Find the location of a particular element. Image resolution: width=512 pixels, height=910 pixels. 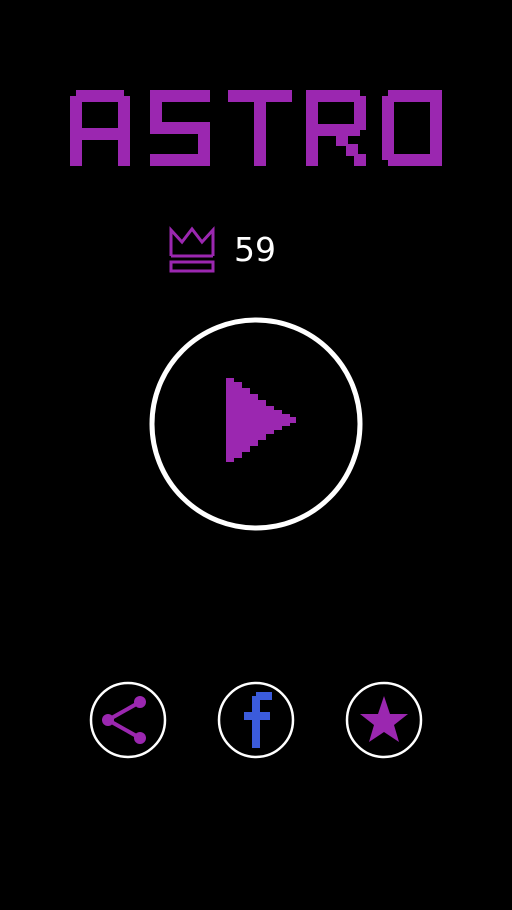

facebook-button is located at coordinates (256, 720).